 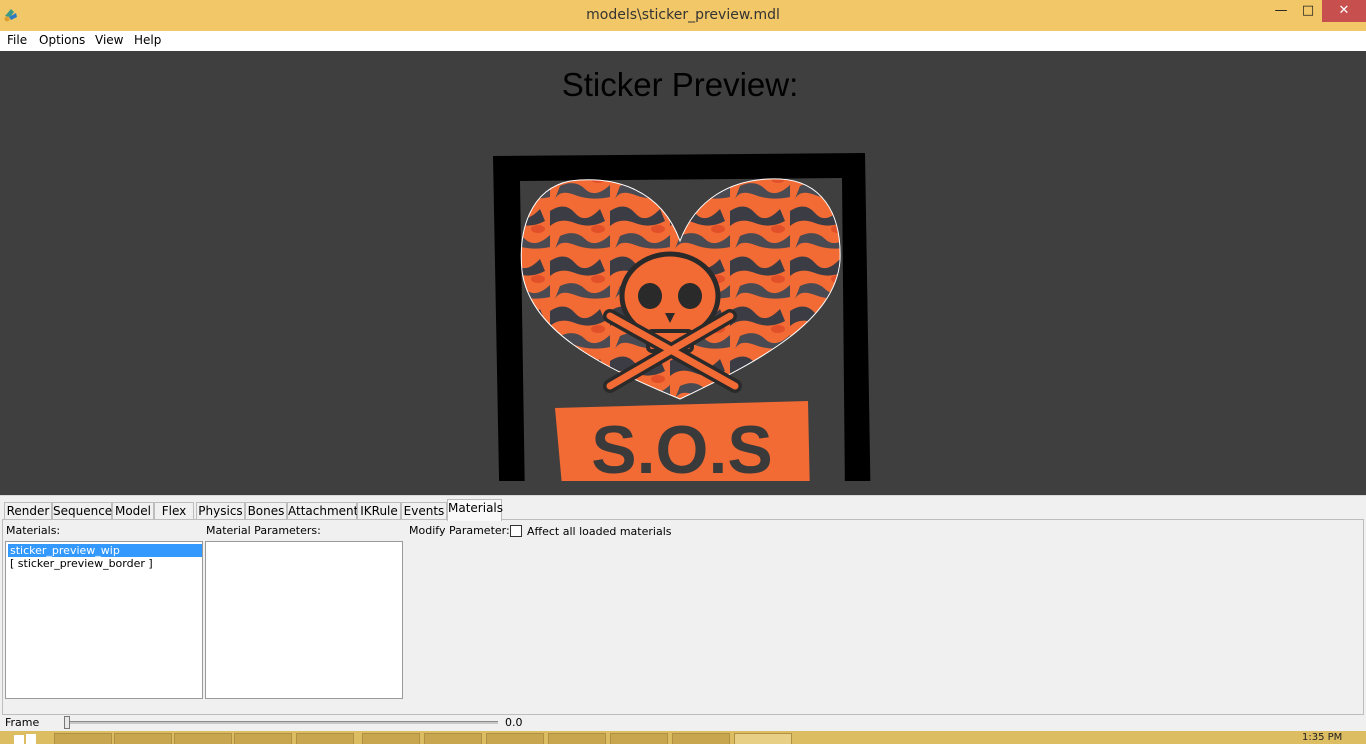 What do you see at coordinates (105, 550) in the screenshot?
I see `material-item: sticker_preview_wip` at bounding box center [105, 550].